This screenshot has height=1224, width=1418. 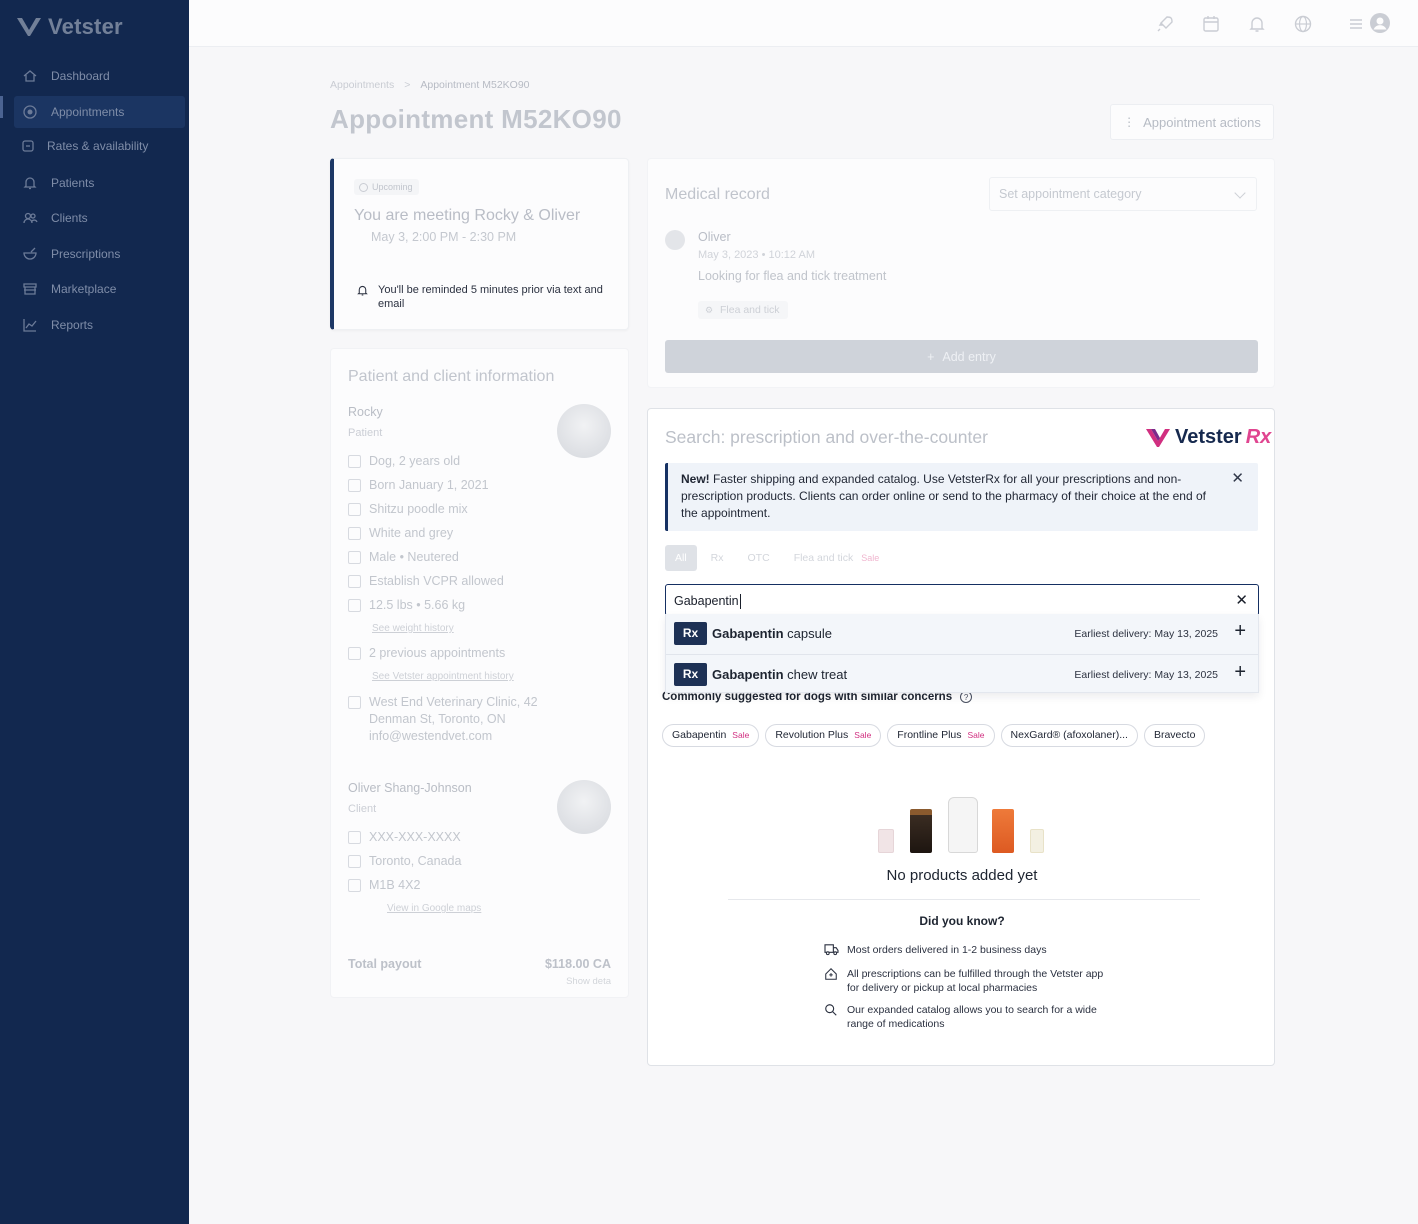 I want to click on kebab-icon: ⋮, so click(x=1129, y=122).